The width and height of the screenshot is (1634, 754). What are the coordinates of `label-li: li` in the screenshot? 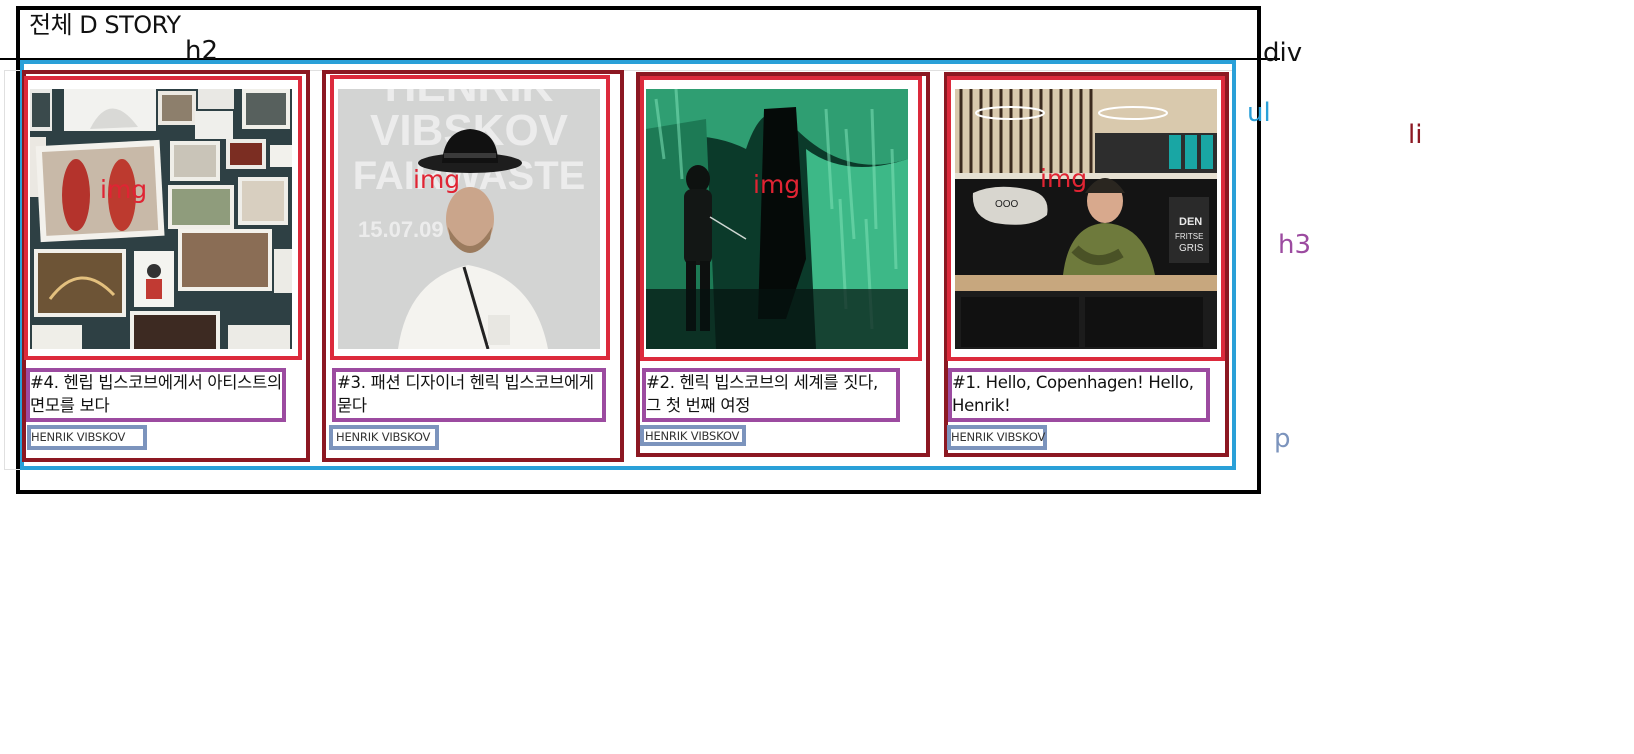 It's located at (1415, 135).